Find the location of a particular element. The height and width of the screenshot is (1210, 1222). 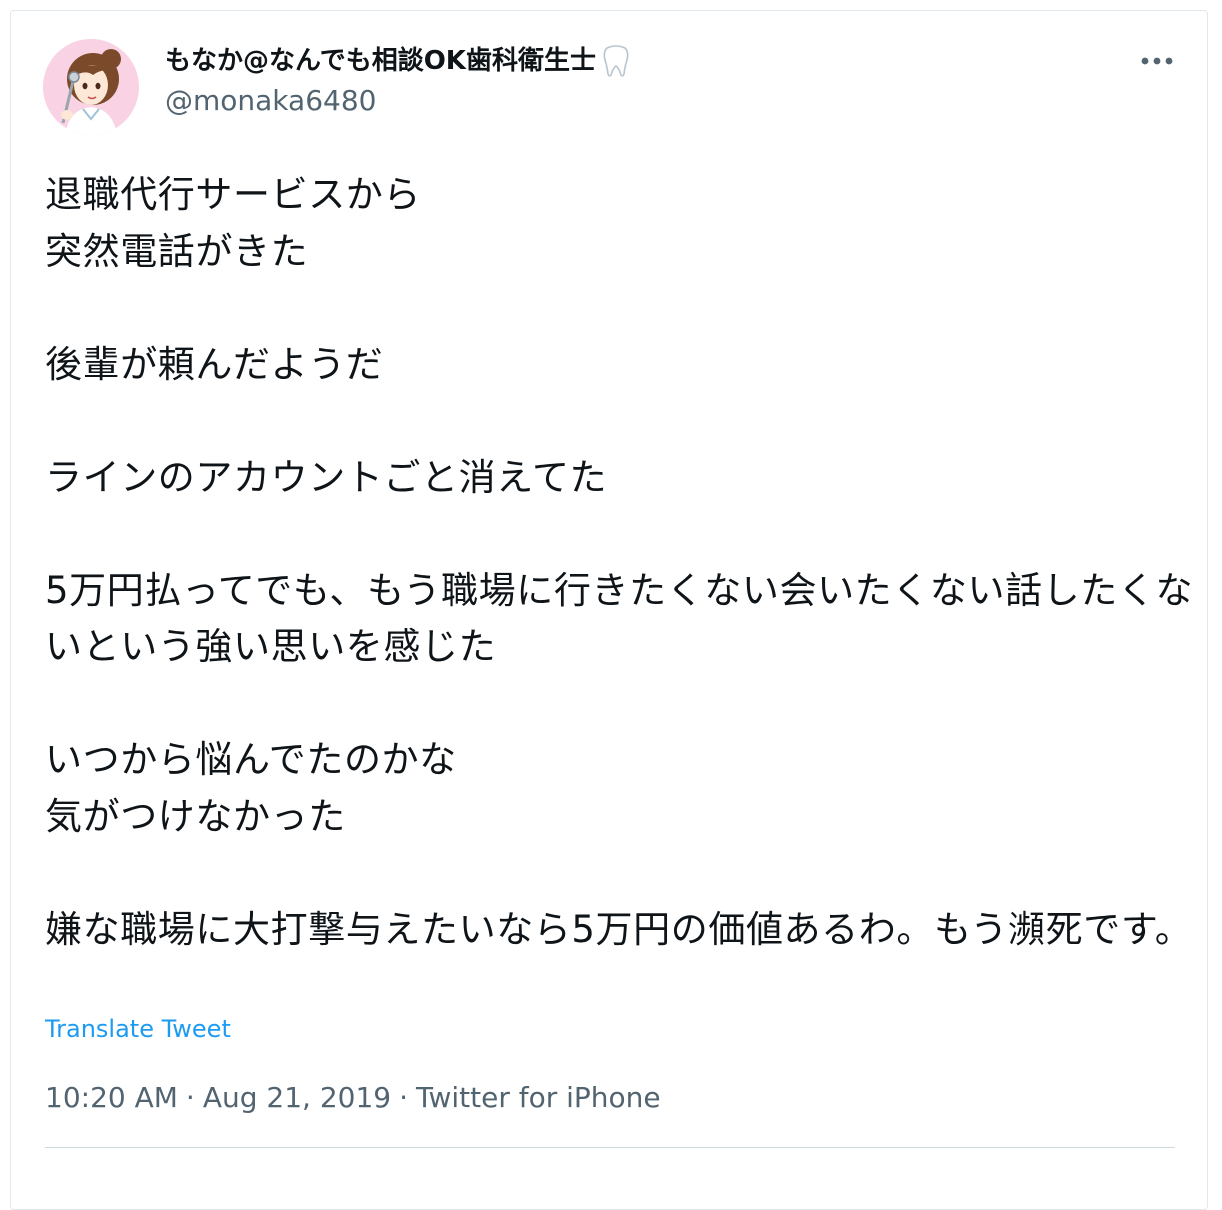

author-handle: @monaka6480 is located at coordinates (270, 101).